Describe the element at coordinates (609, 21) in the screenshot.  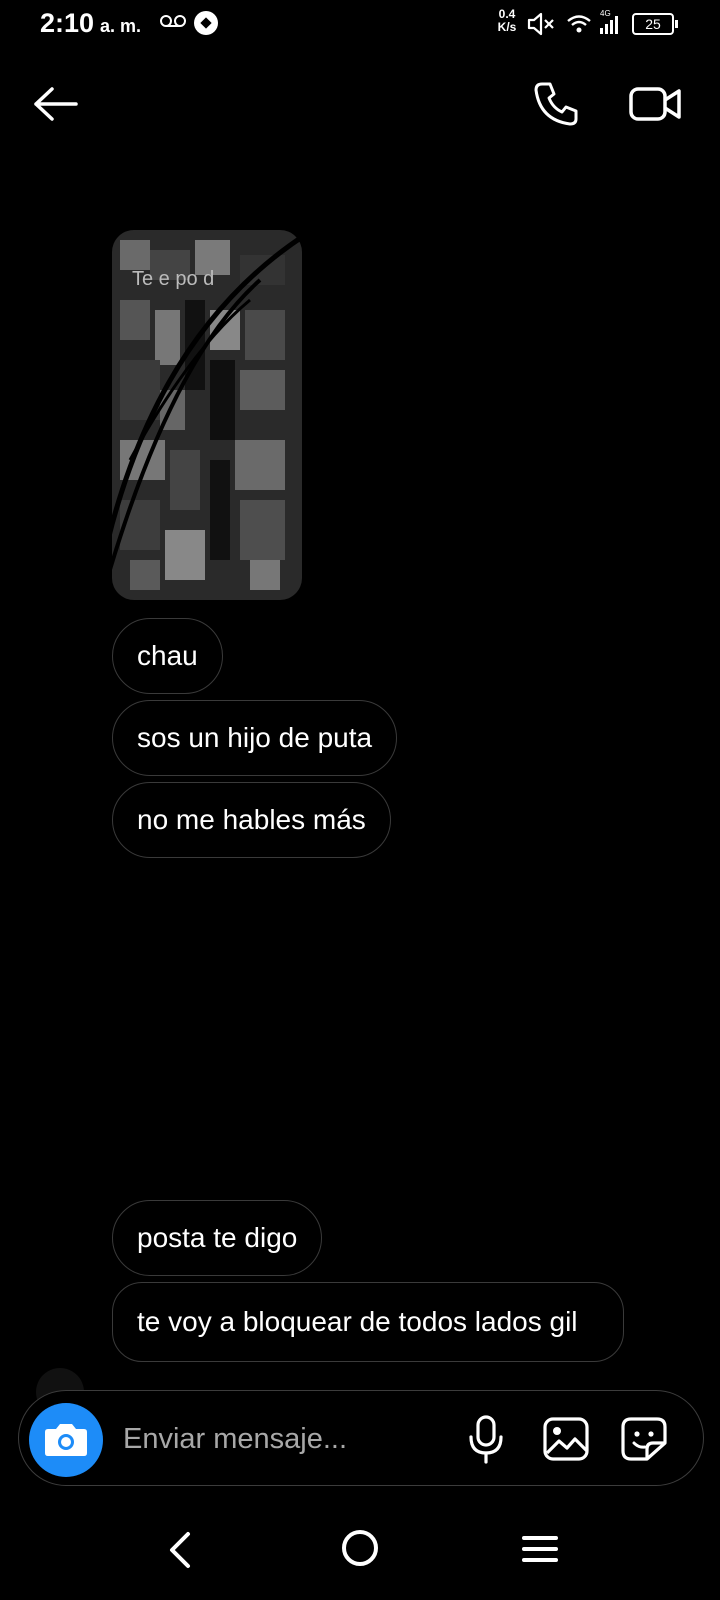
I see `signal-icon: 4G` at that location.